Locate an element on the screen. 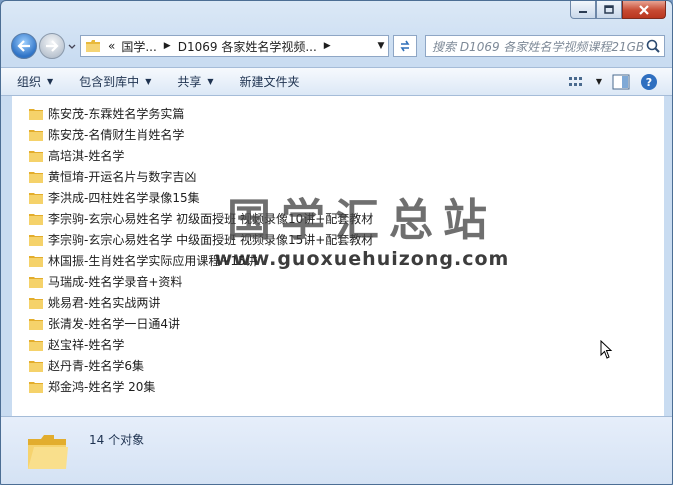  folder-name: 张清发-姓名学一日通4讲 is located at coordinates (114, 324).